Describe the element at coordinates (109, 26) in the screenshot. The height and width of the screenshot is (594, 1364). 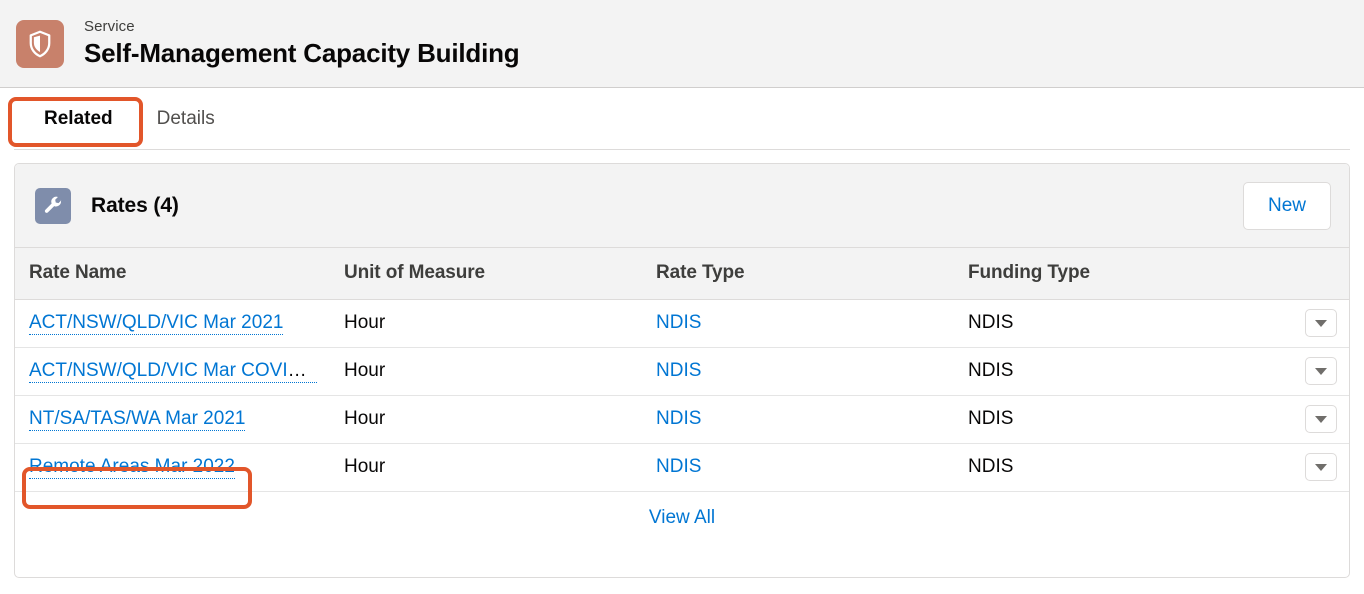
I see `record-entity-label: Service` at that location.